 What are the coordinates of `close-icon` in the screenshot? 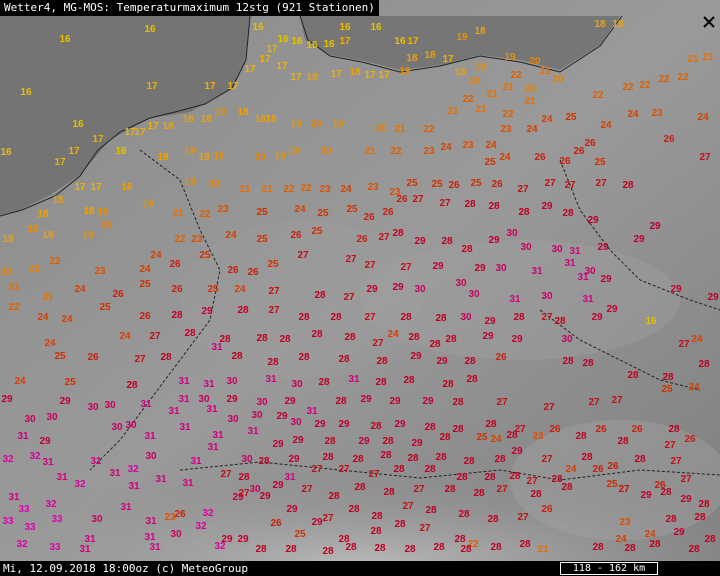 It's located at (709, 22).